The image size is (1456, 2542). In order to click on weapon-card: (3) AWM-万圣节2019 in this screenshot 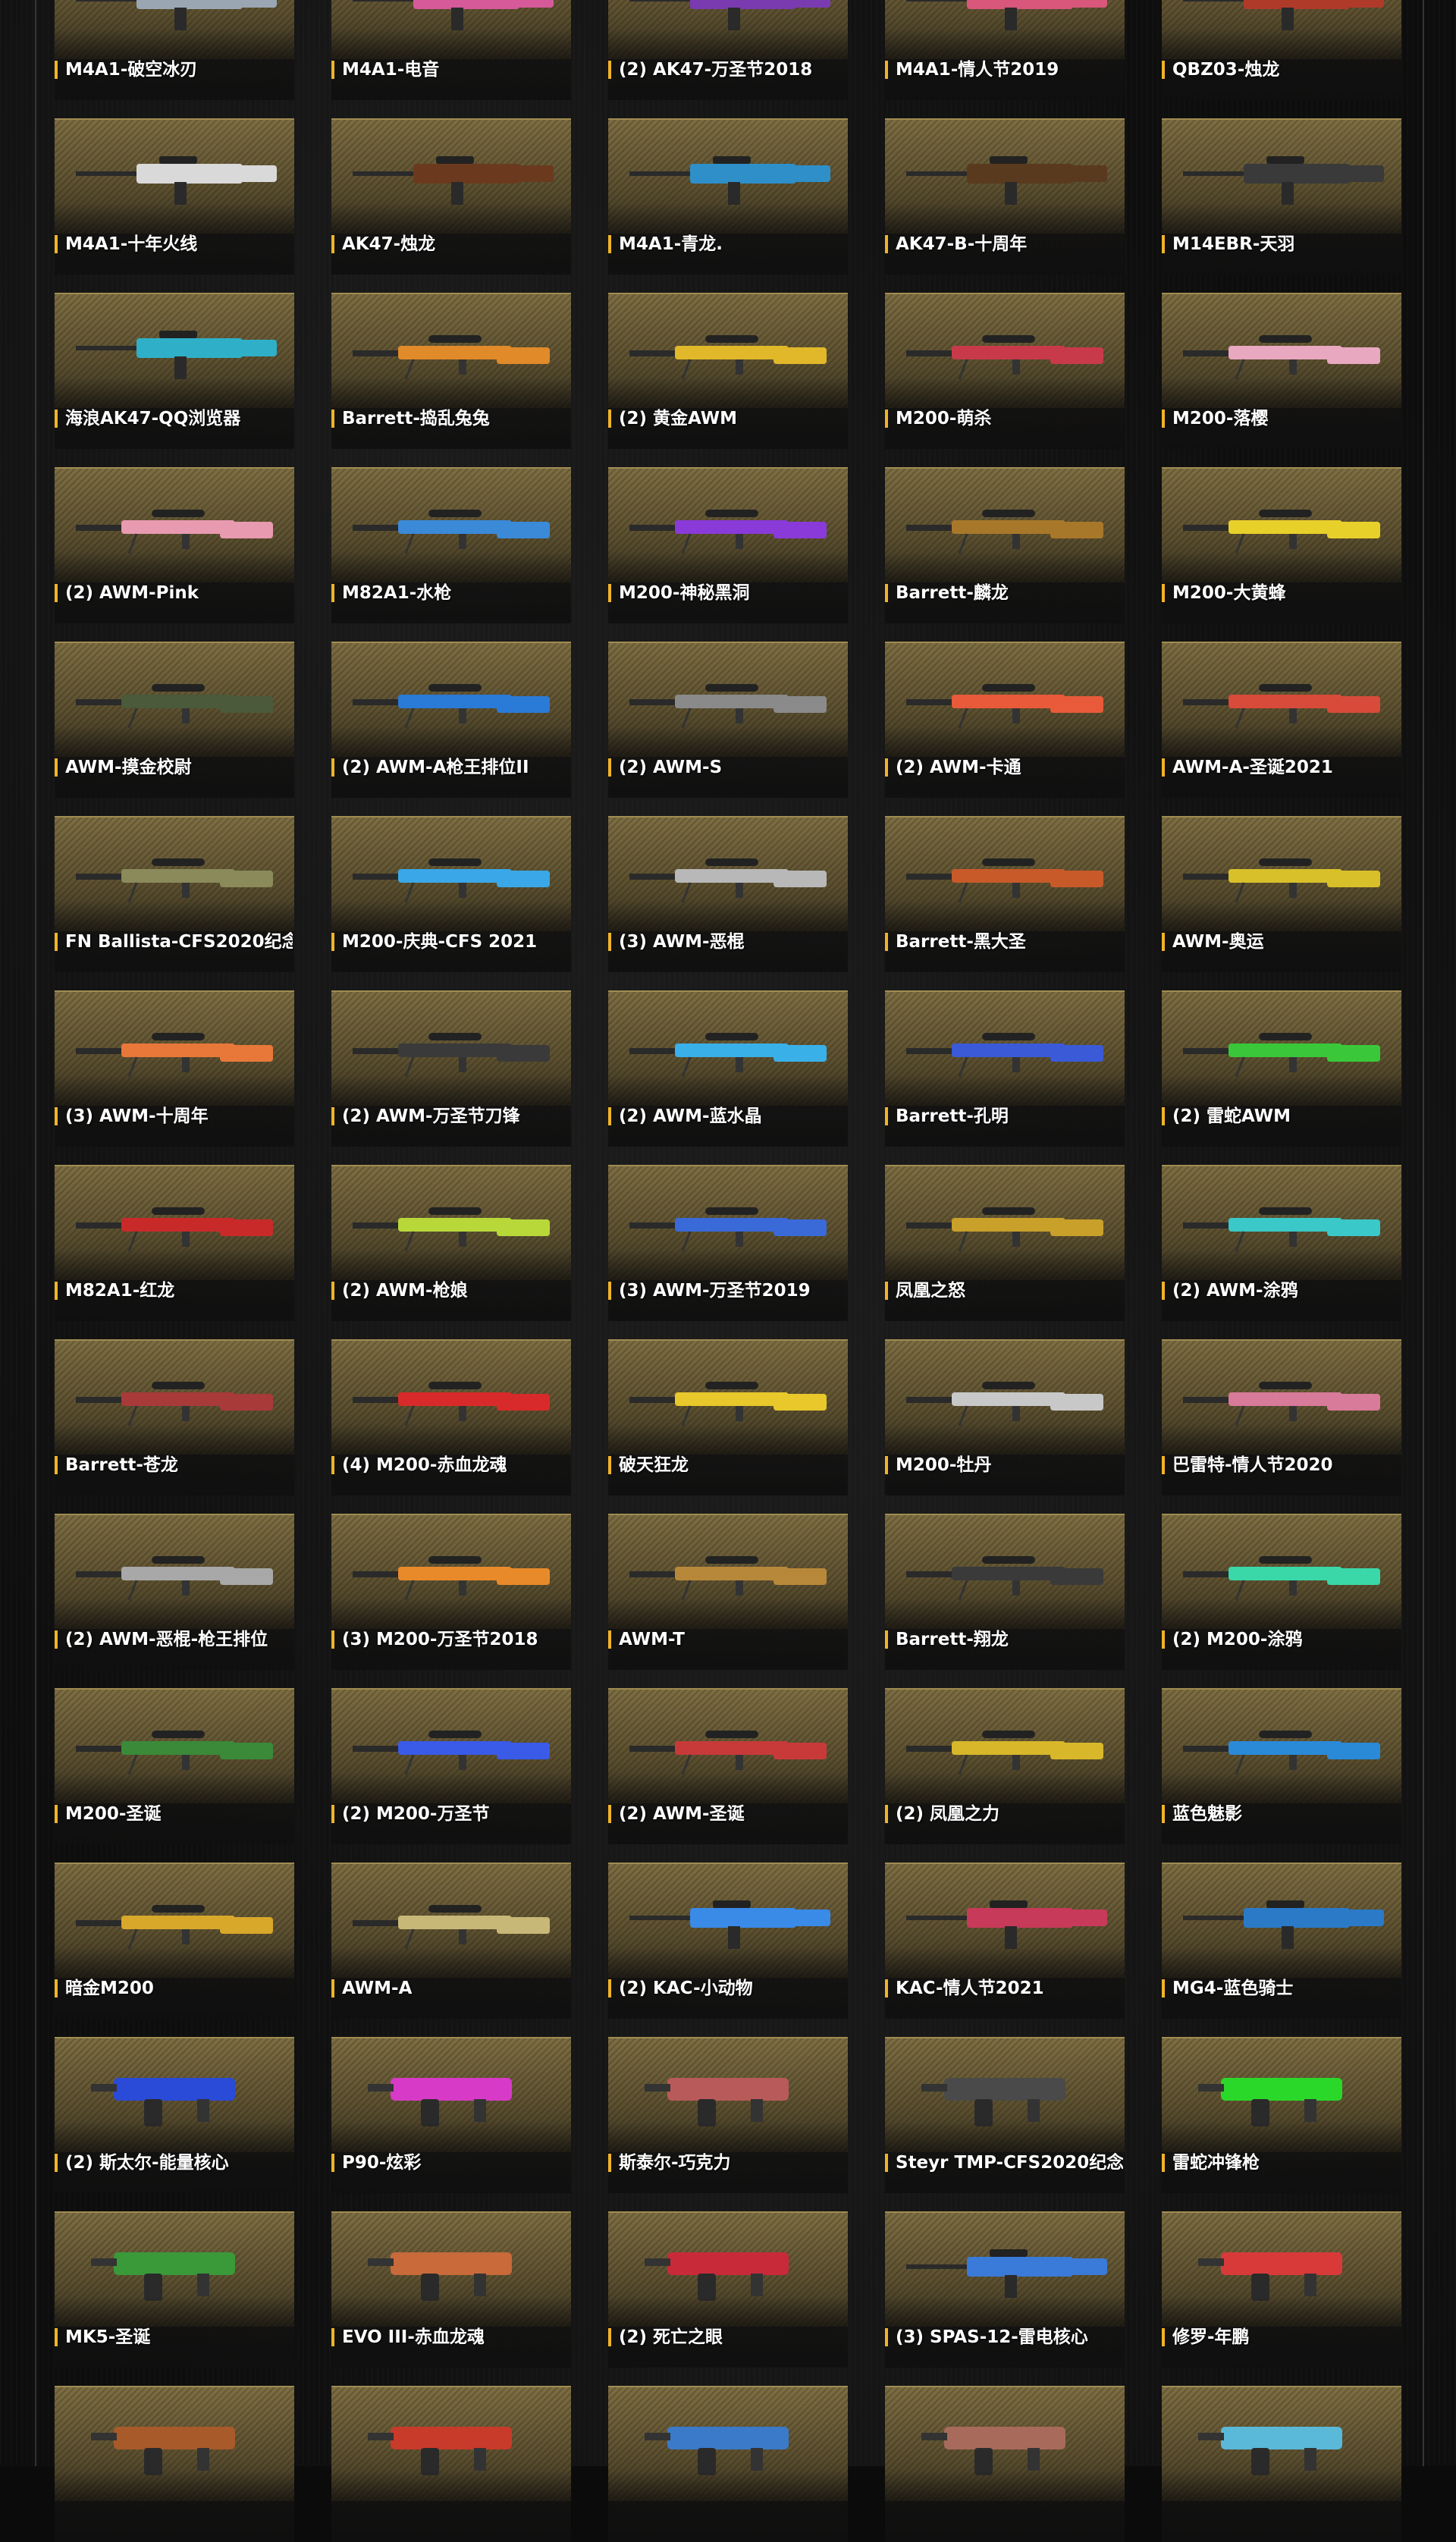, I will do `click(728, 1243)`.